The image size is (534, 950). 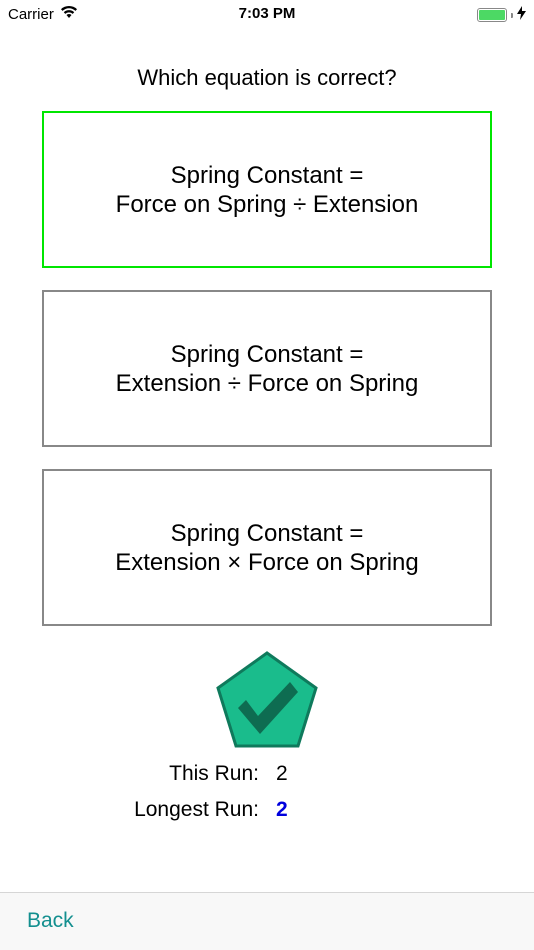 What do you see at coordinates (50, 921) in the screenshot?
I see `back-button: Back` at bounding box center [50, 921].